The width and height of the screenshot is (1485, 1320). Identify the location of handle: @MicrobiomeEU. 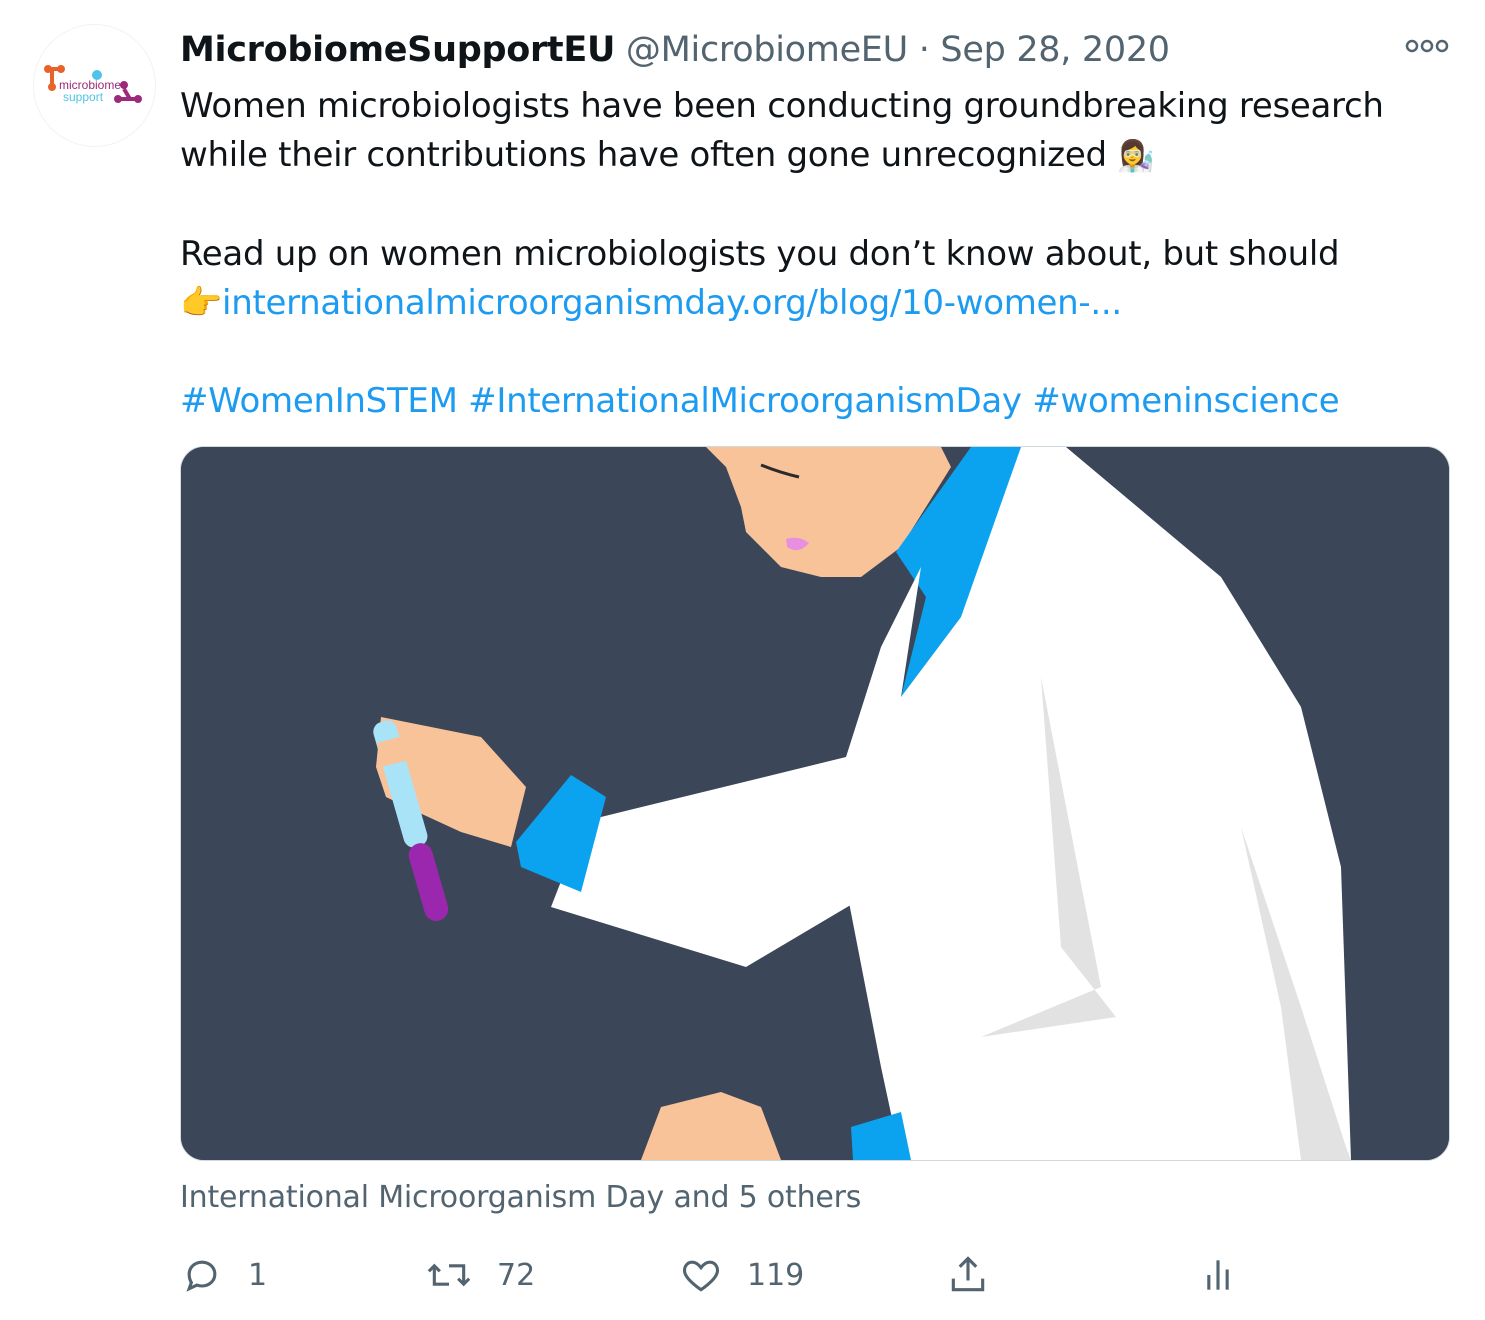
(767, 50).